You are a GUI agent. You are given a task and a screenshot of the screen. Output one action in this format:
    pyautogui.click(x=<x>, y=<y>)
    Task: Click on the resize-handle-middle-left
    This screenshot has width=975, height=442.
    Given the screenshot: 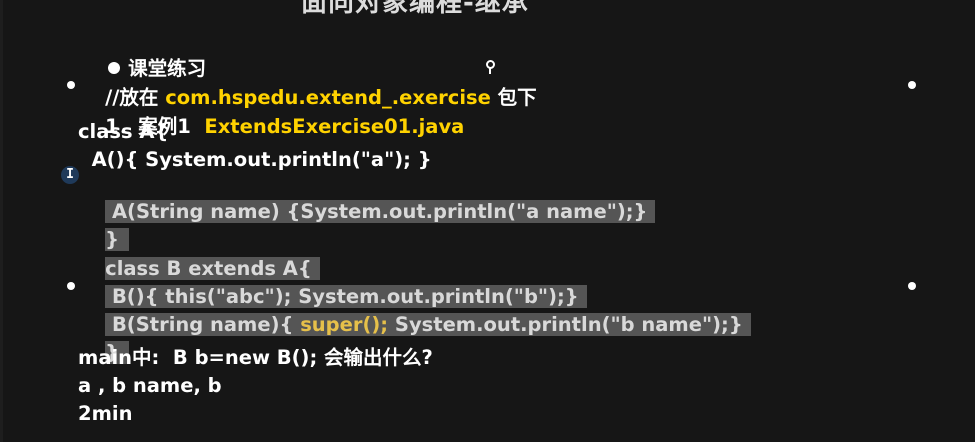 What is the action you would take?
    pyautogui.click(x=71, y=286)
    